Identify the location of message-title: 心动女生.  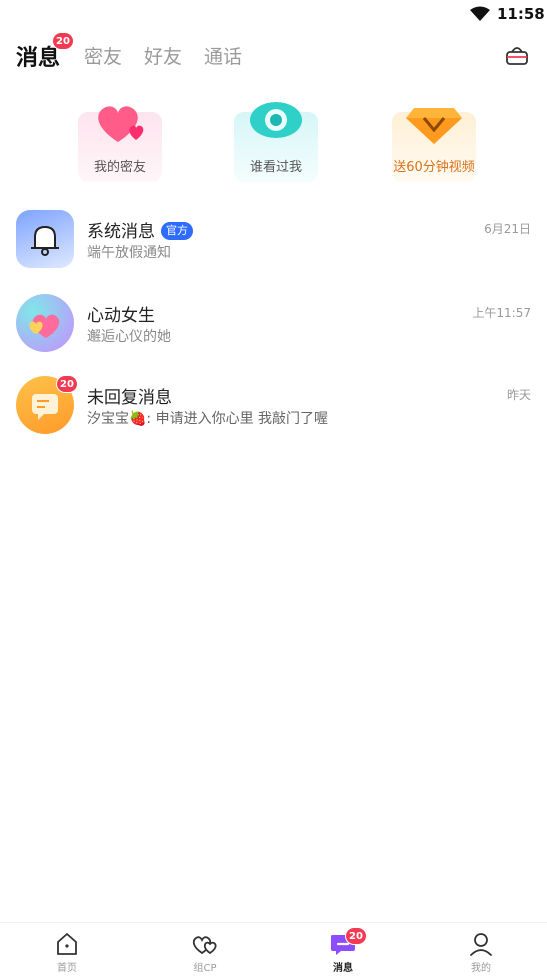
(121, 316).